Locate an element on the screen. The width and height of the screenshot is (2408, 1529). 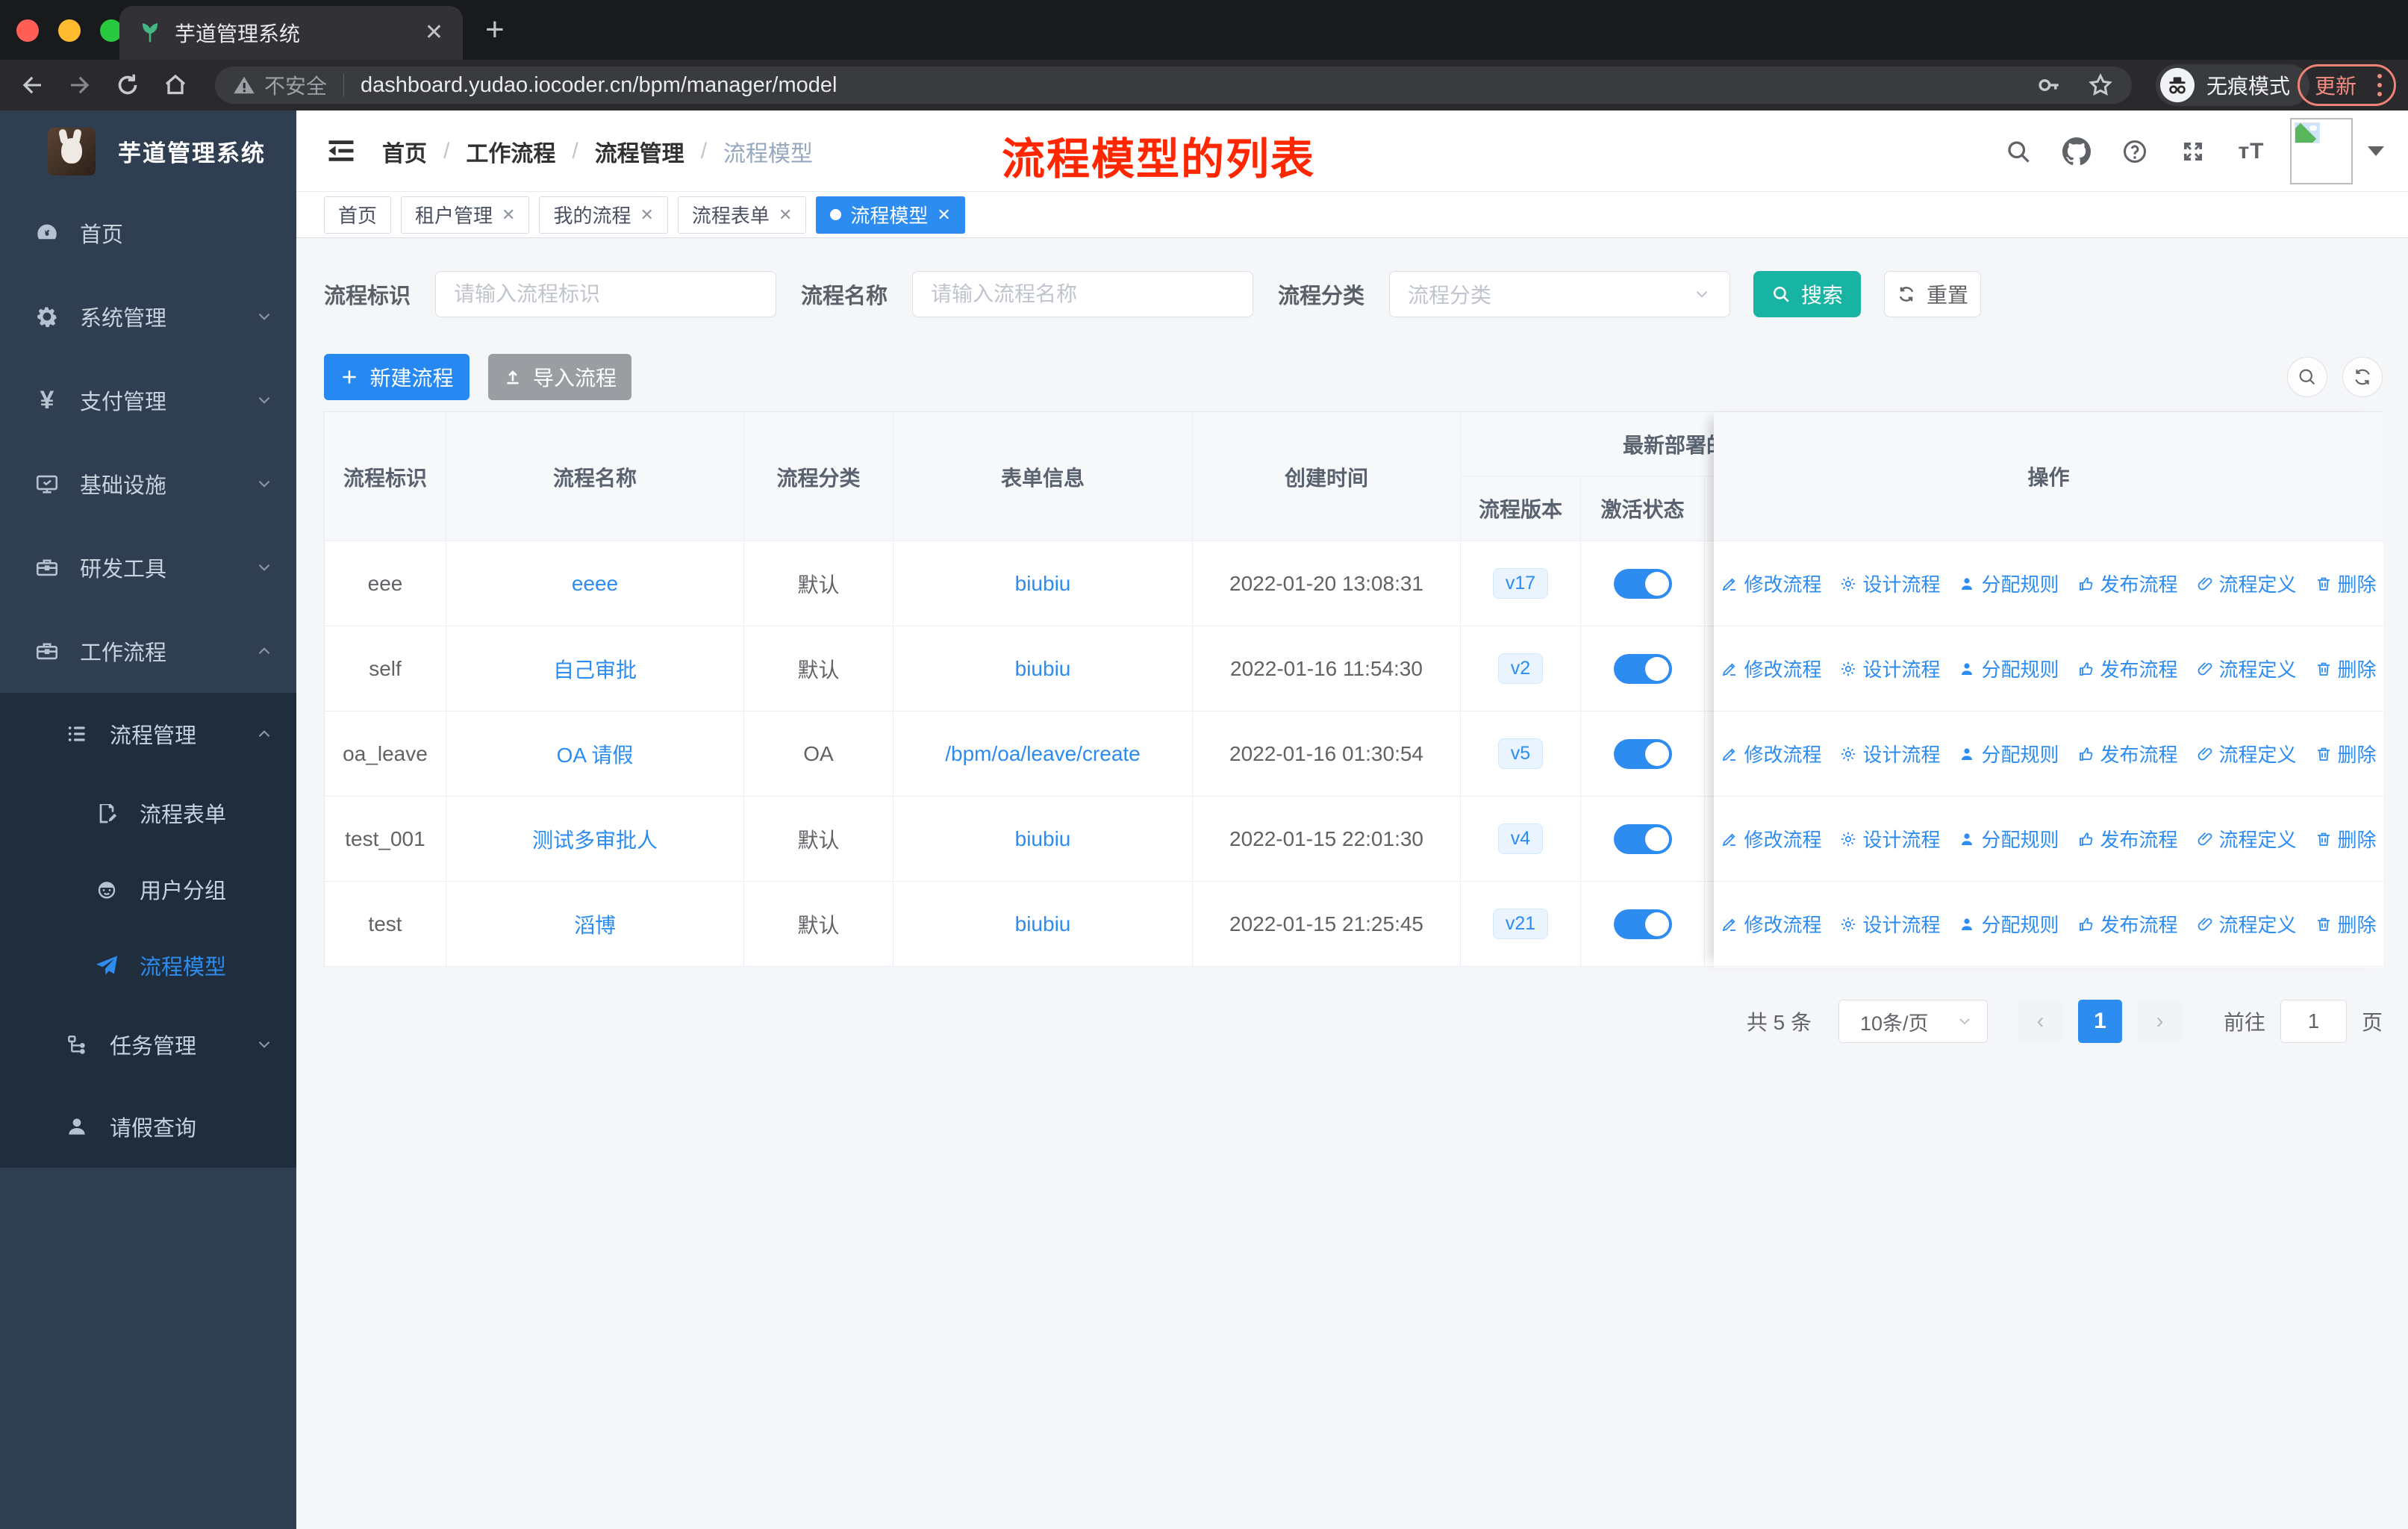
new-tab-button: + is located at coordinates (495, 30).